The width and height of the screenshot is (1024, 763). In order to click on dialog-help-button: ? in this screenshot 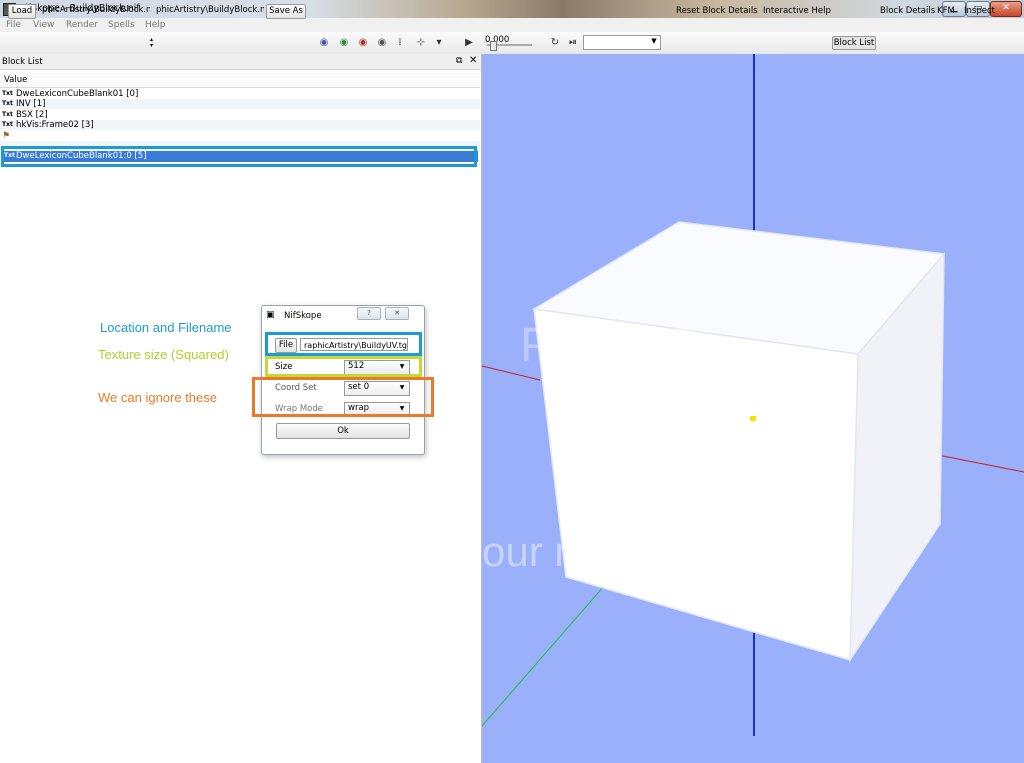, I will do `click(369, 313)`.